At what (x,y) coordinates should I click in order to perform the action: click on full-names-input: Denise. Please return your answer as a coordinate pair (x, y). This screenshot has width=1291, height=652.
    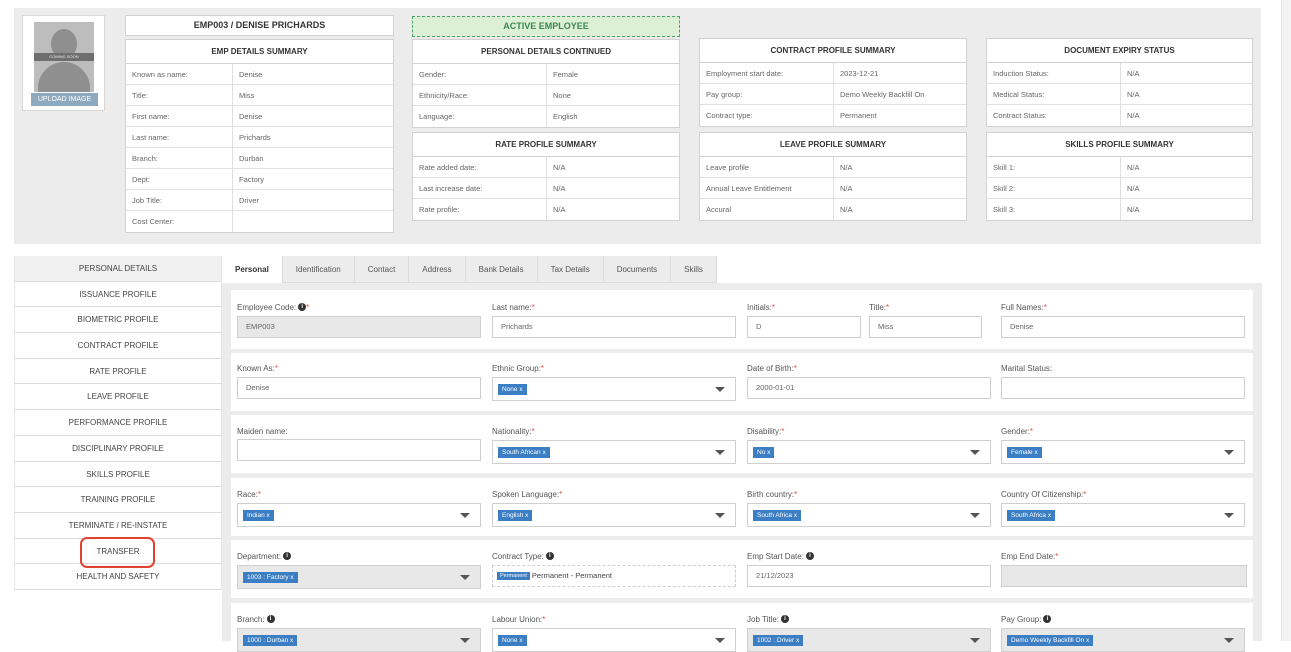
    Looking at the image, I should click on (1123, 327).